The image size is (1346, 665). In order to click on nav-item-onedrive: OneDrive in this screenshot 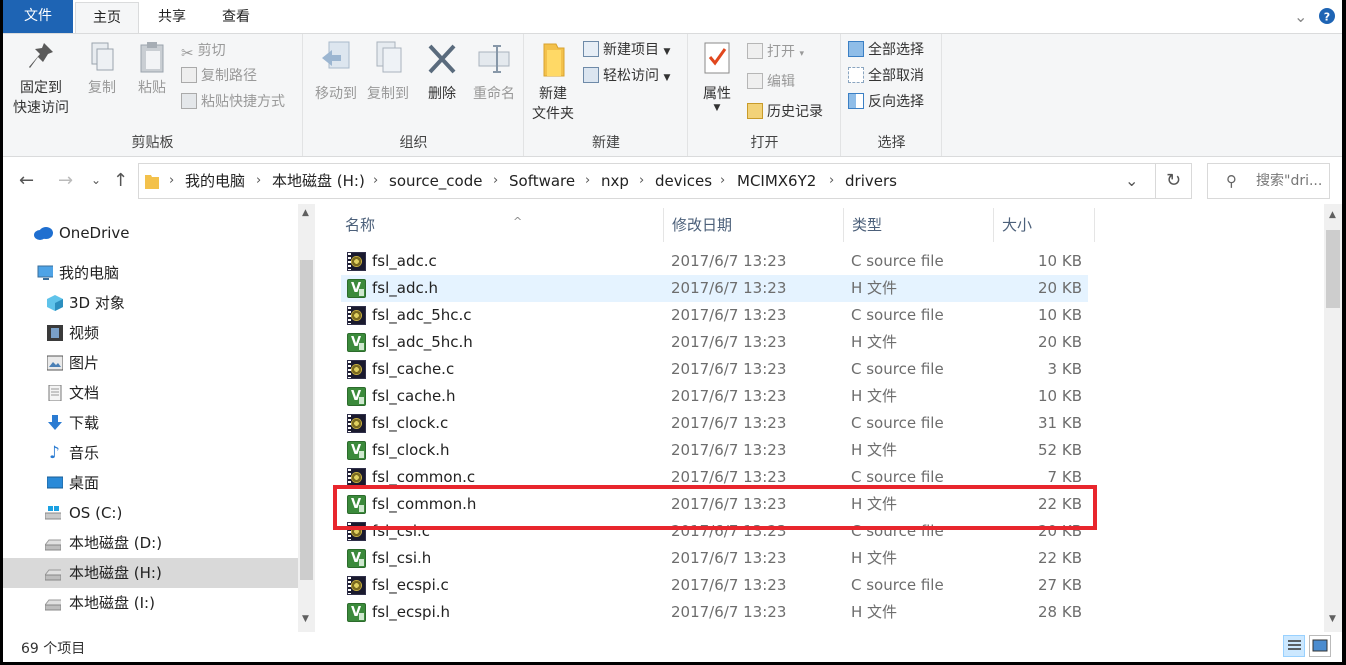, I will do `click(150, 233)`.